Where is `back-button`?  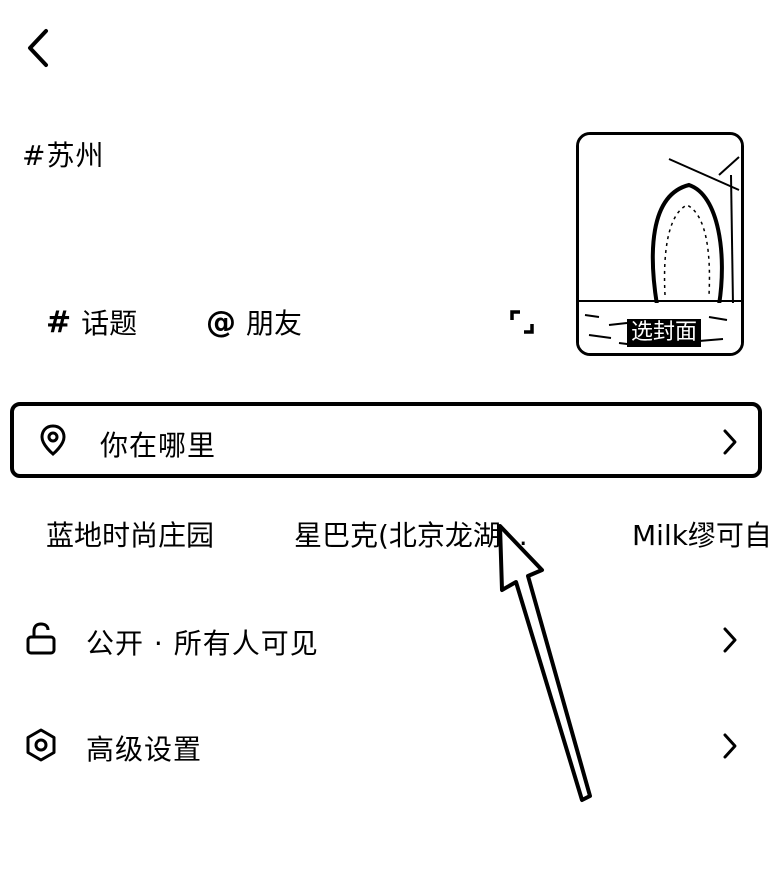 back-button is located at coordinates (38, 48).